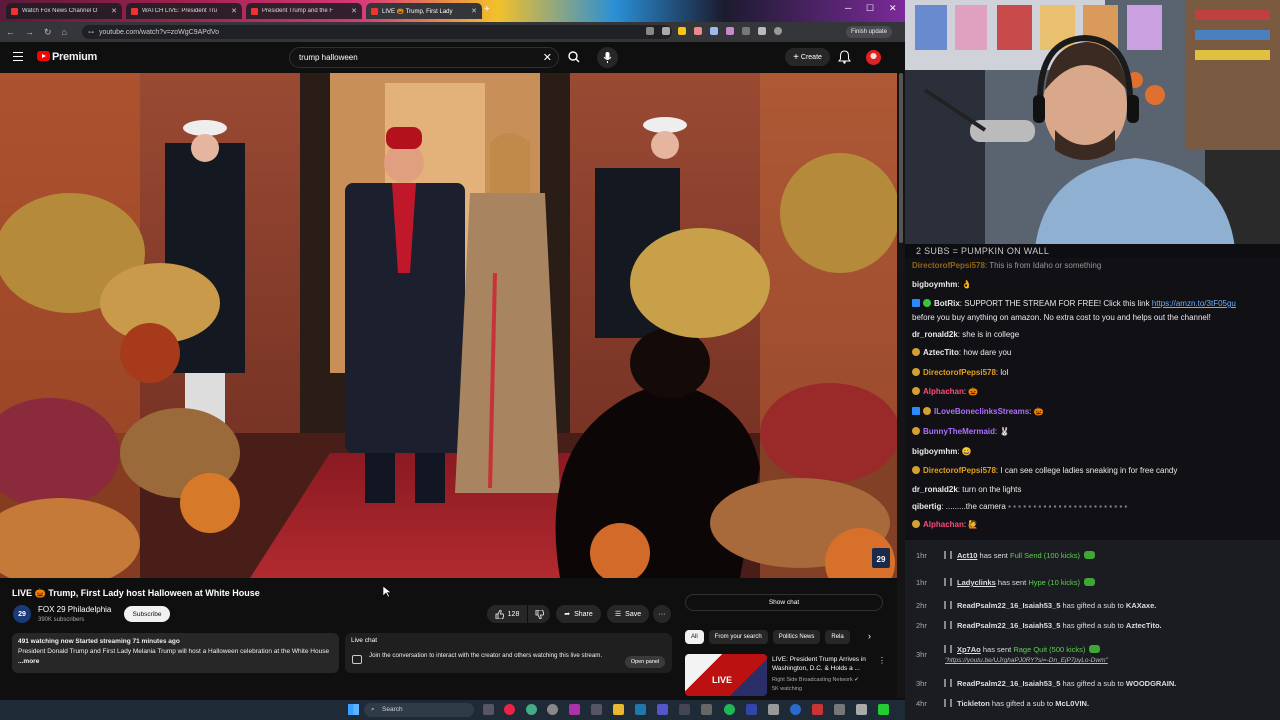 The width and height of the screenshot is (1280, 720). Describe the element at coordinates (64, 11) in the screenshot. I see `tab-fox-news: Watch Fox News Channel O ✕` at that location.